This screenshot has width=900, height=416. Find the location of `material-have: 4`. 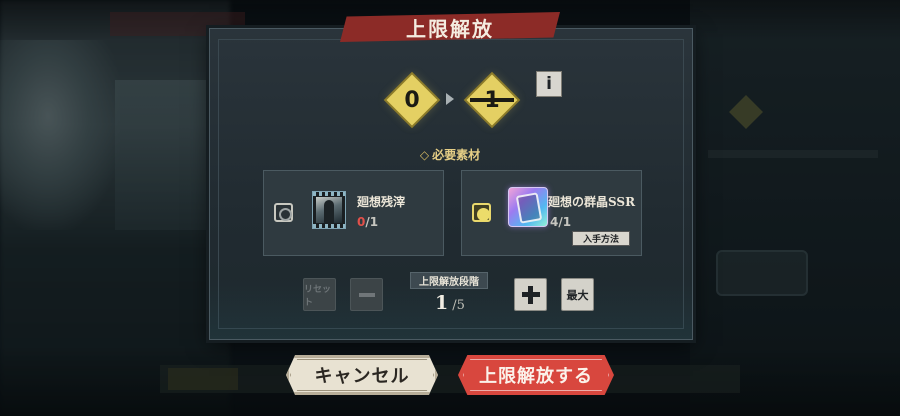

material-have: 4 is located at coordinates (554, 222).